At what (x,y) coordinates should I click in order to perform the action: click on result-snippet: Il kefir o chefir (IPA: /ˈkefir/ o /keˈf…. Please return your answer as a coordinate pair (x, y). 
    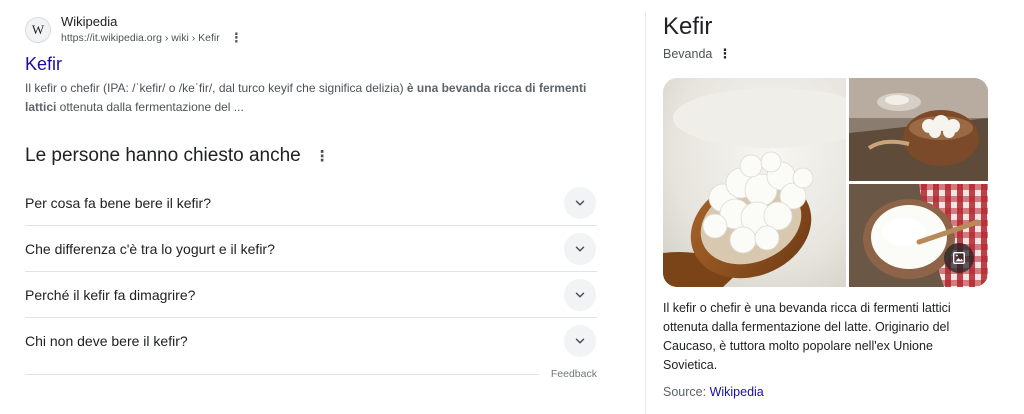
    Looking at the image, I should click on (312, 98).